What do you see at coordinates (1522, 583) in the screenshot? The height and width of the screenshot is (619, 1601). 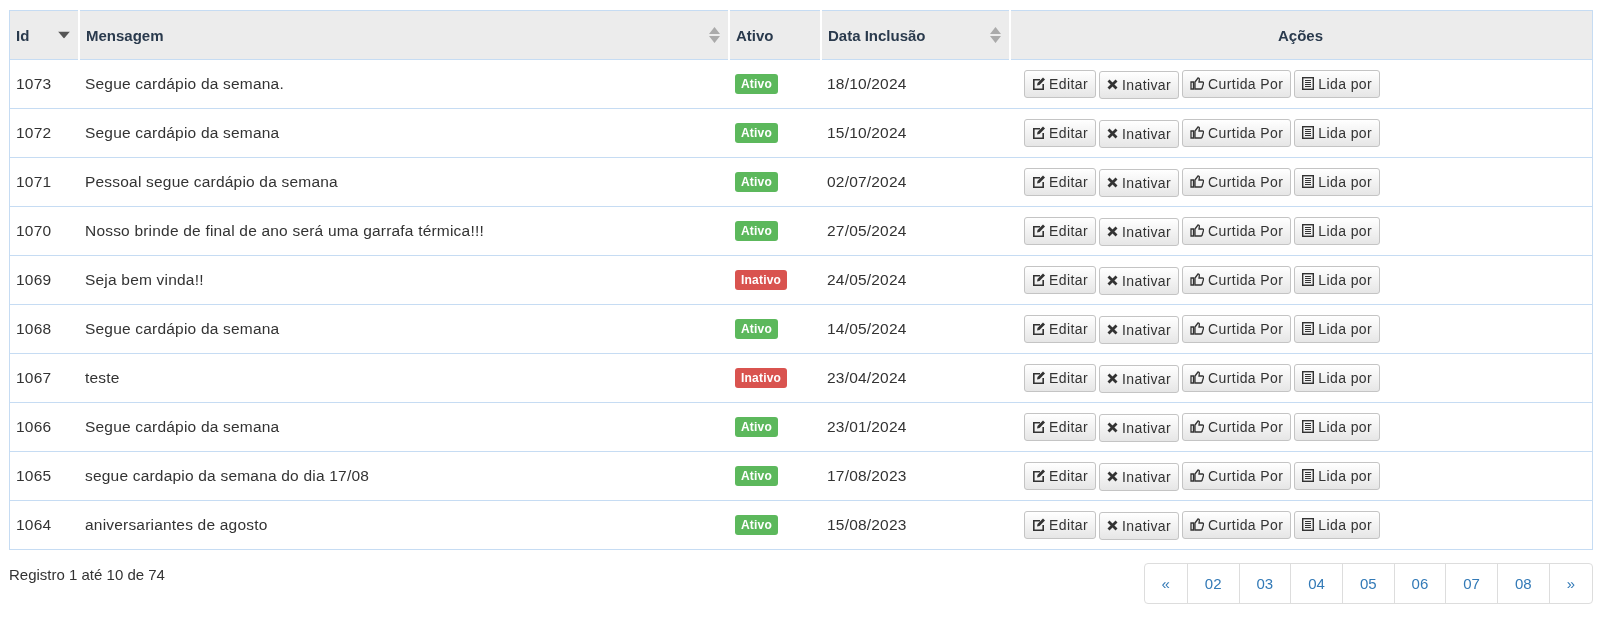 I see `page-link: 08` at bounding box center [1522, 583].